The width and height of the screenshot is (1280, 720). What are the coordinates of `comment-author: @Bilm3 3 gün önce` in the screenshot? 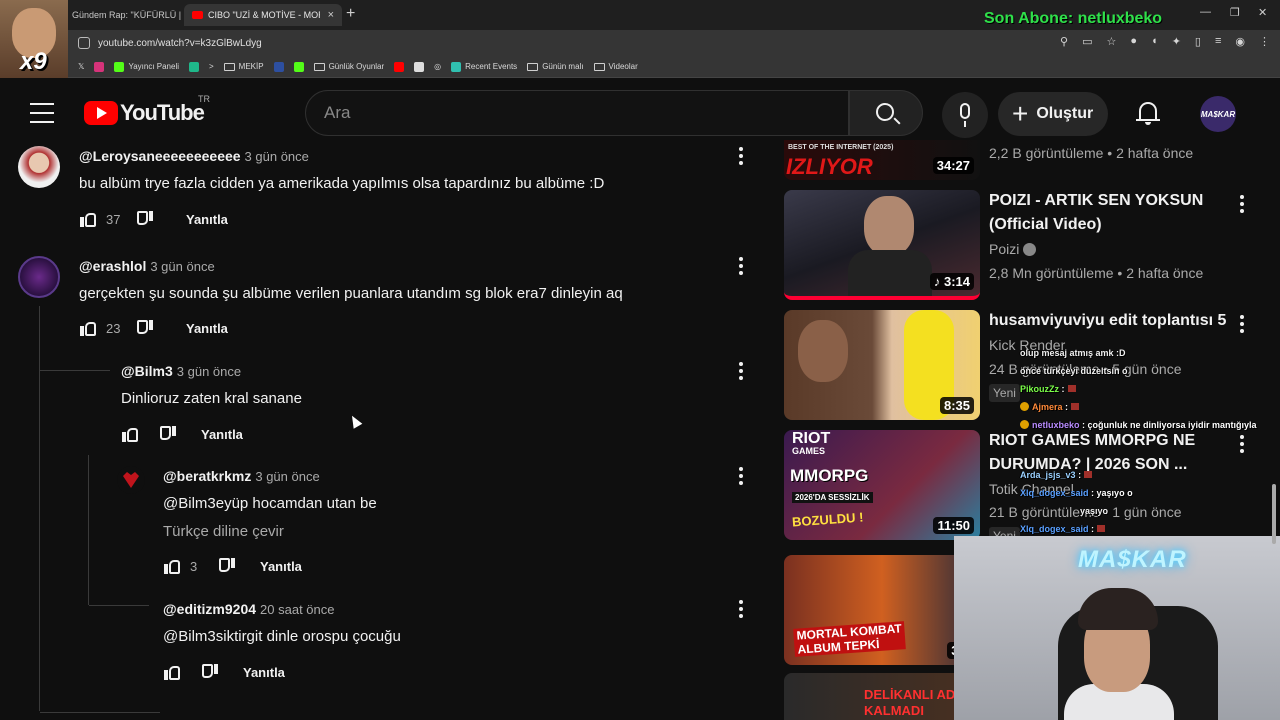 It's located at (181, 371).